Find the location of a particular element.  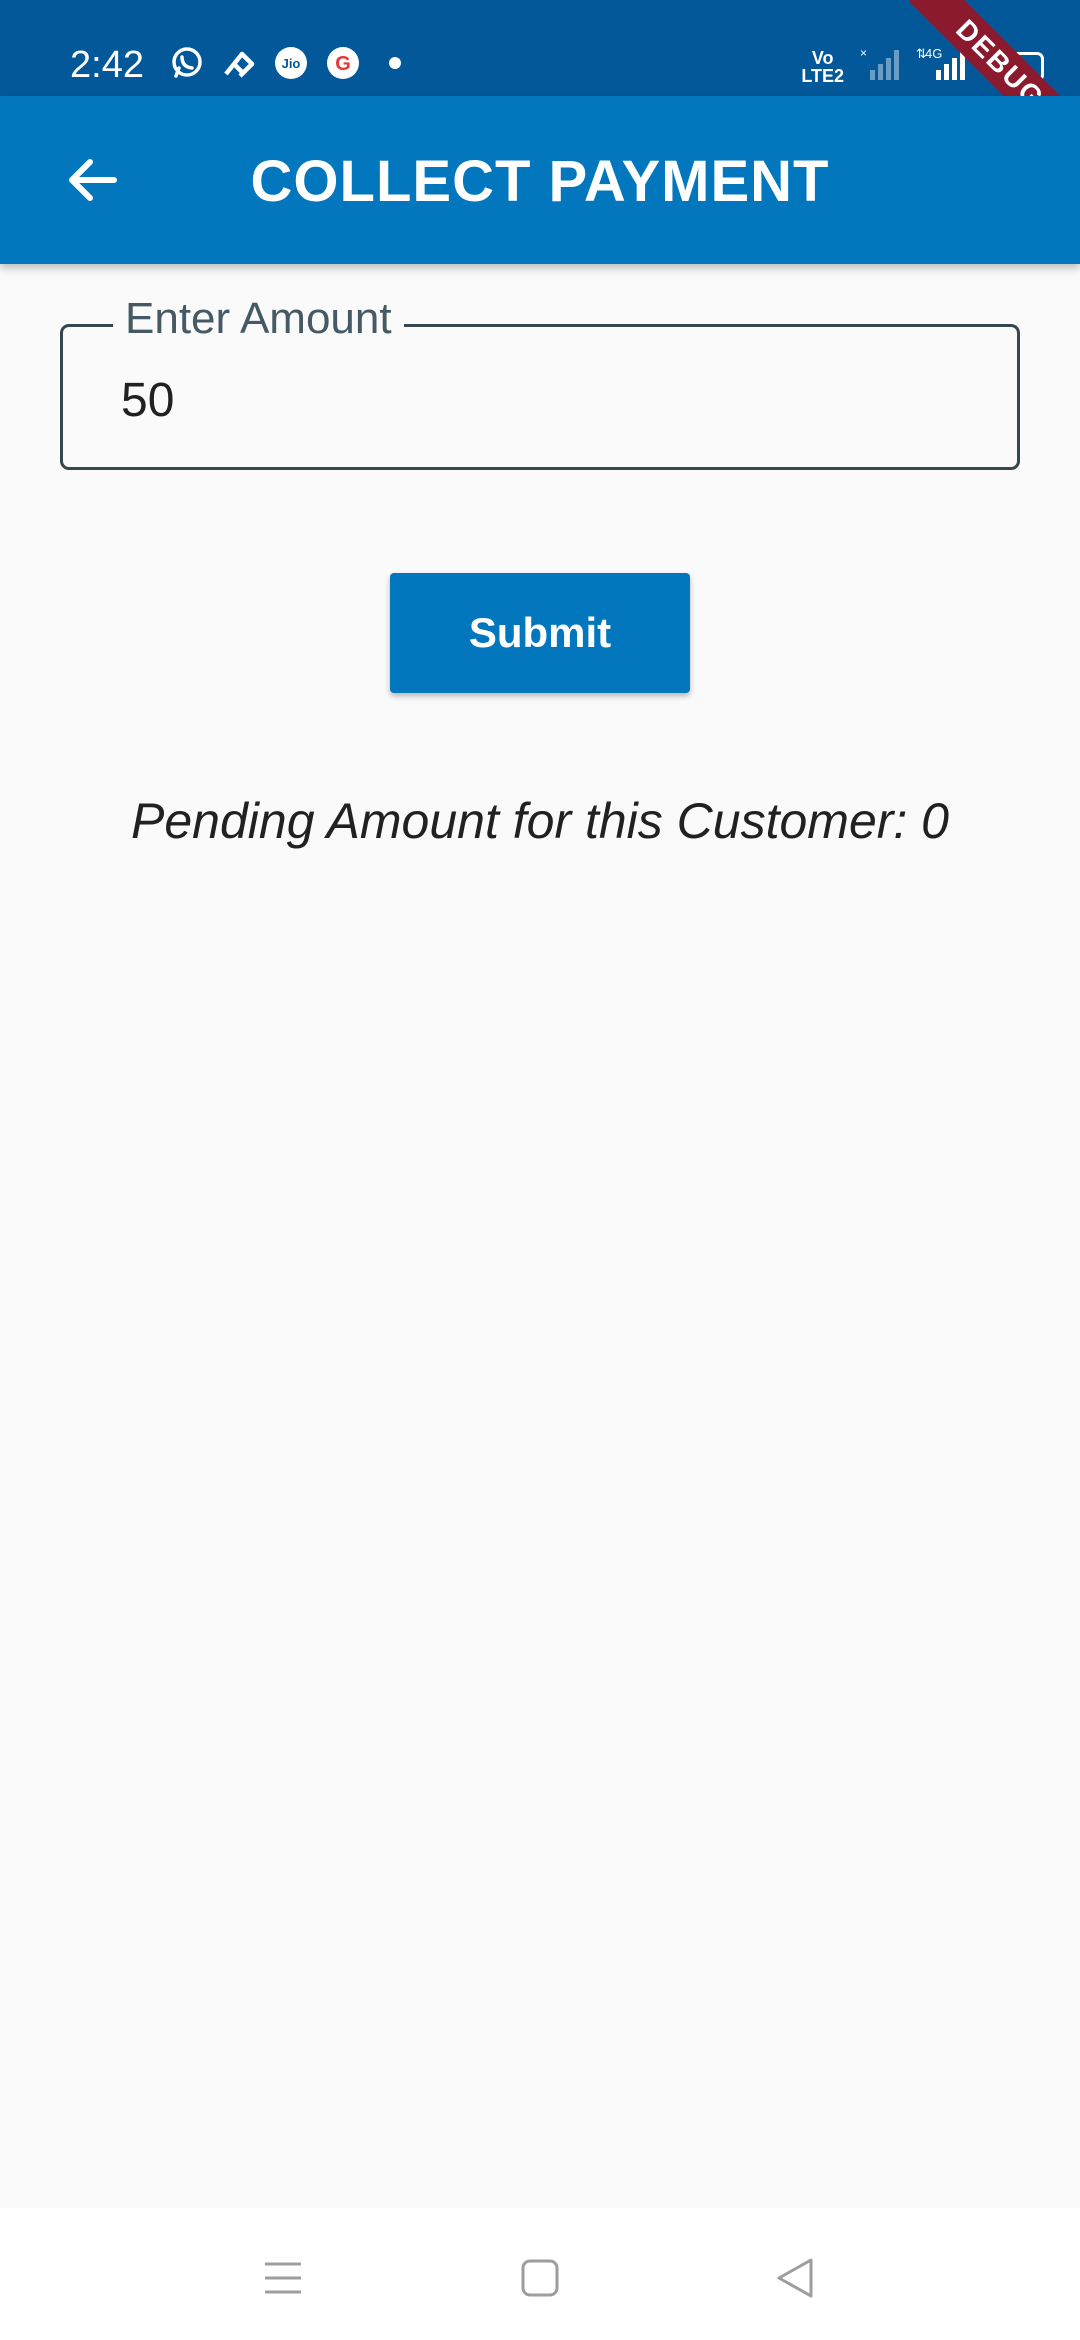

nav-back-button is located at coordinates (795, 2278).